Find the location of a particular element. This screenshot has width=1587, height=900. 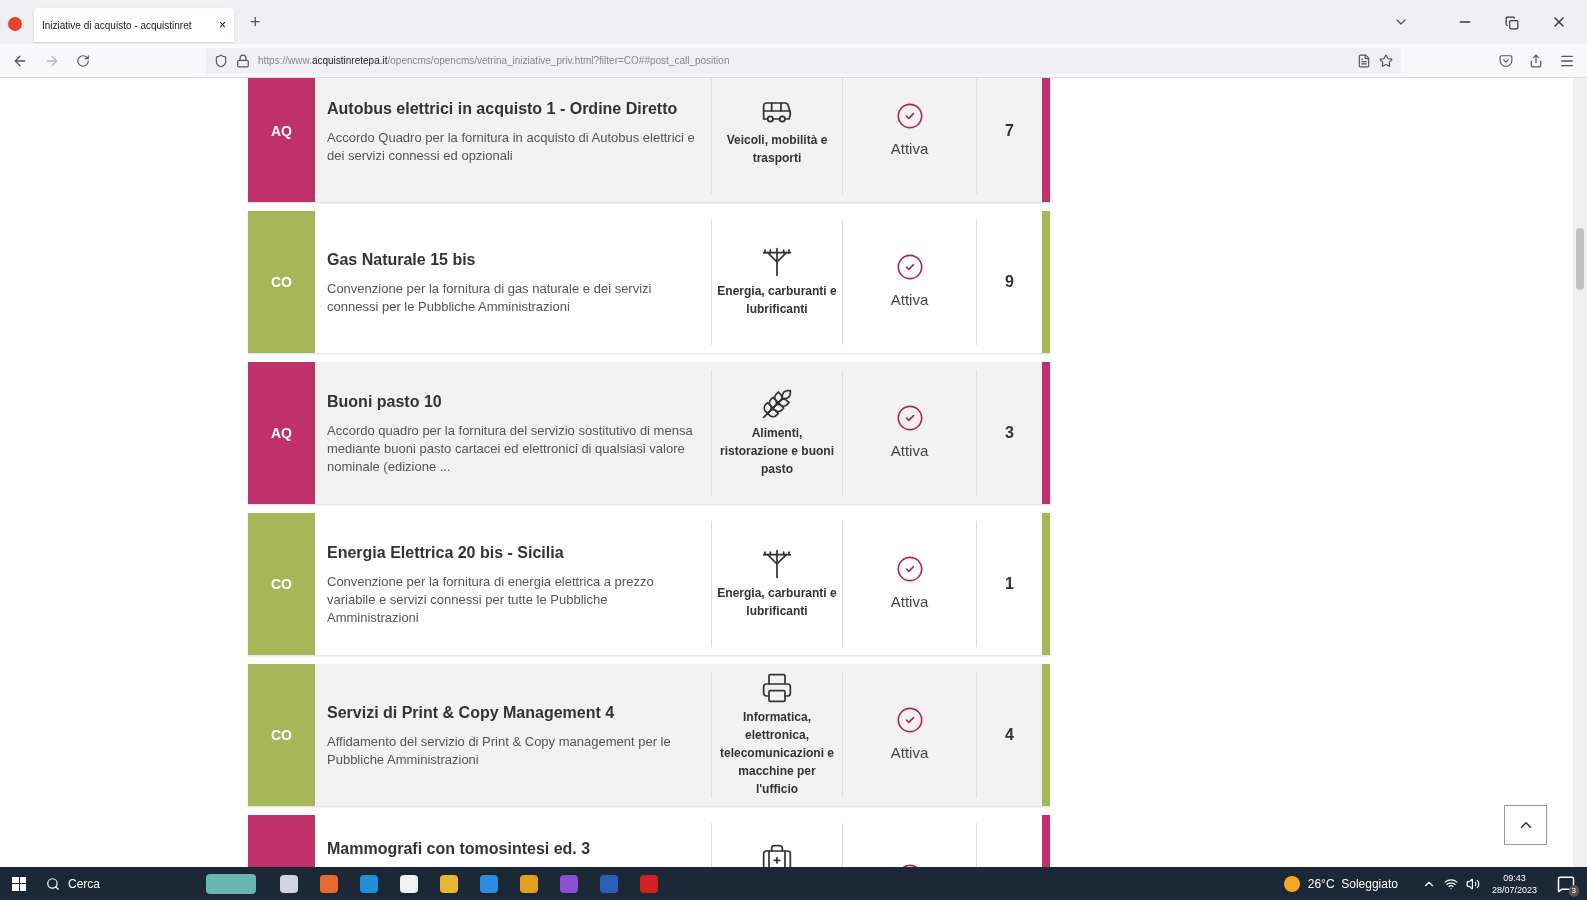

restore-icon is located at coordinates (1512, 23).